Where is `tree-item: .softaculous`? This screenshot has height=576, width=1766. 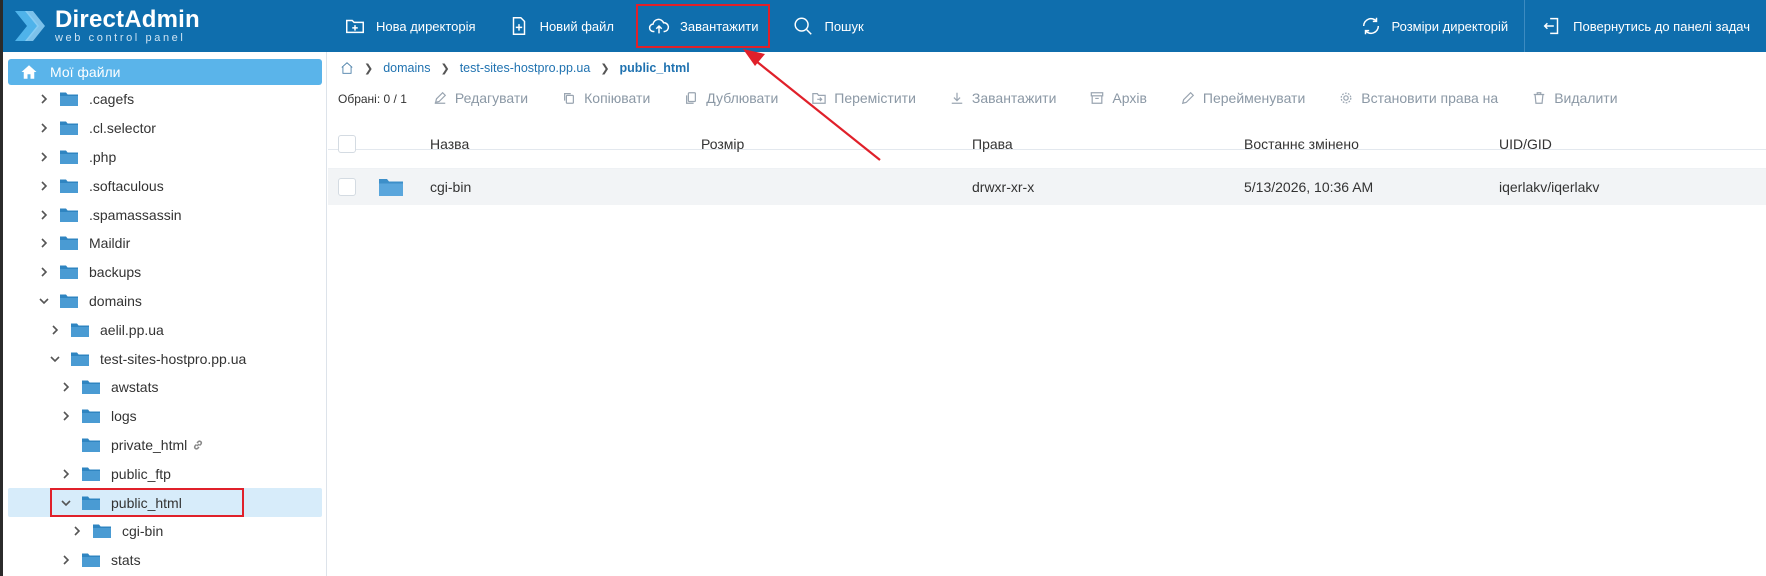
tree-item: .softaculous is located at coordinates (164, 185).